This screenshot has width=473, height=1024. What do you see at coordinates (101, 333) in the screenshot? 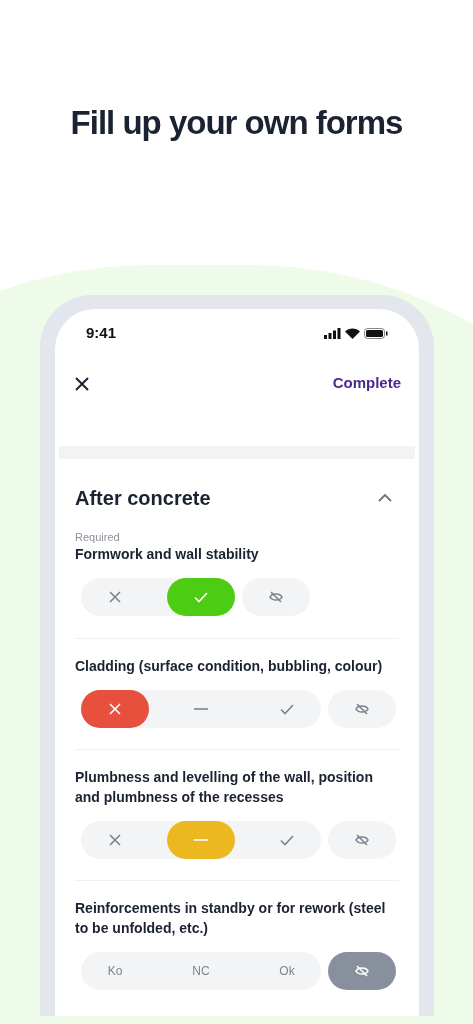
I see `status-time: 9:41` at bounding box center [101, 333].